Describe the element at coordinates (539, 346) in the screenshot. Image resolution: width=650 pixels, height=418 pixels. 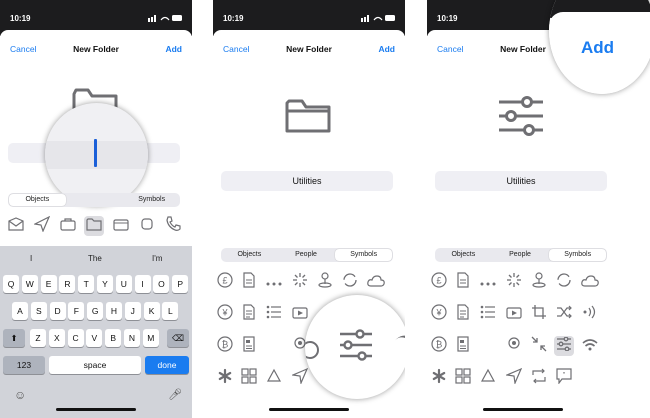
I see `arrow-collapse-icon` at that location.